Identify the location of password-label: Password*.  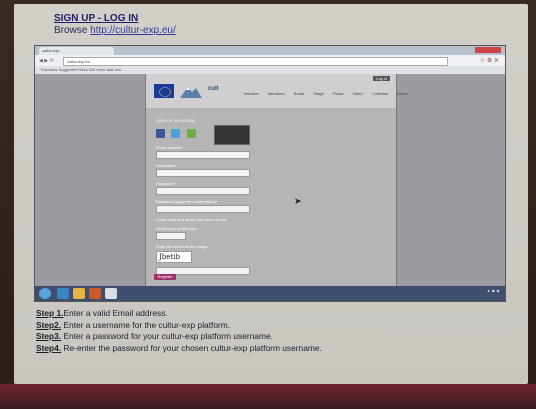
(166, 183).